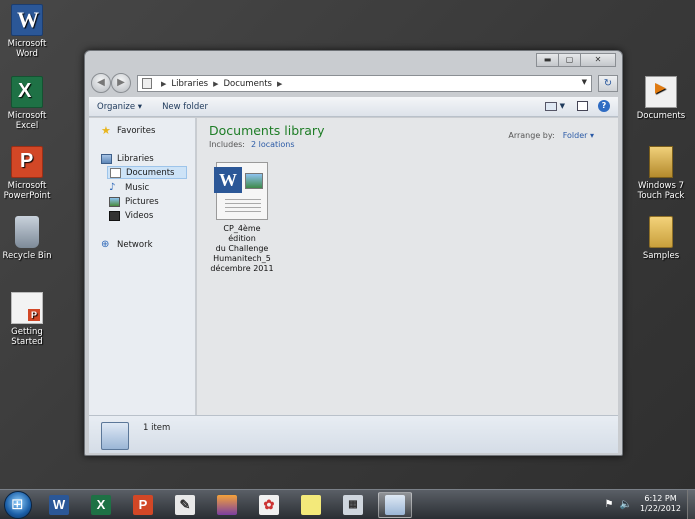 Image resolution: width=695 pixels, height=519 pixels. What do you see at coordinates (582, 106) in the screenshot?
I see `preview-pane-icon` at bounding box center [582, 106].